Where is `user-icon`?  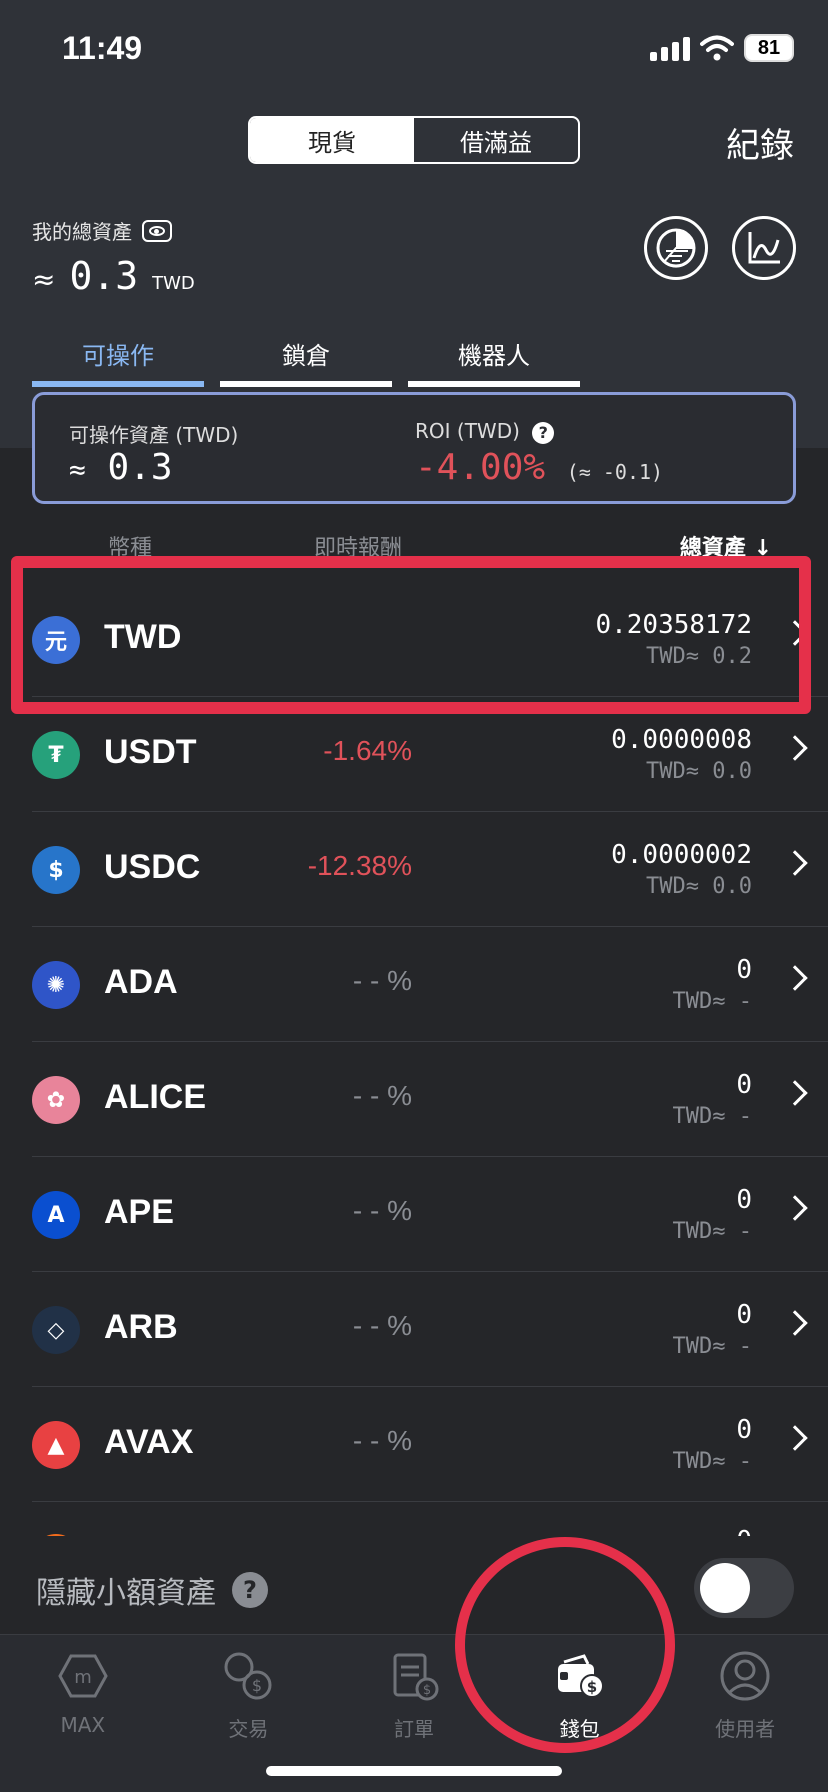 user-icon is located at coordinates (745, 1676).